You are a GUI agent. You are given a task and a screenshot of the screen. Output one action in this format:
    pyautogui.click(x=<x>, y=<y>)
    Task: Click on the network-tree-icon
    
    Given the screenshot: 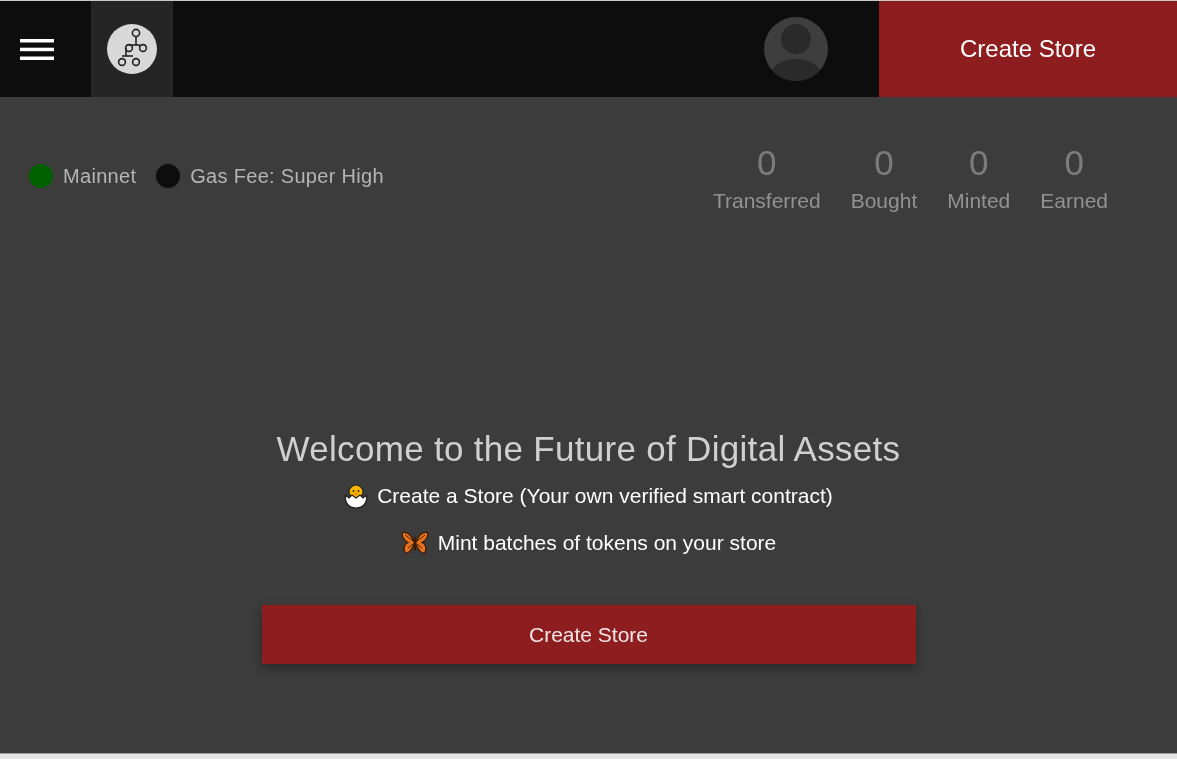 What is the action you would take?
    pyautogui.click(x=132, y=49)
    